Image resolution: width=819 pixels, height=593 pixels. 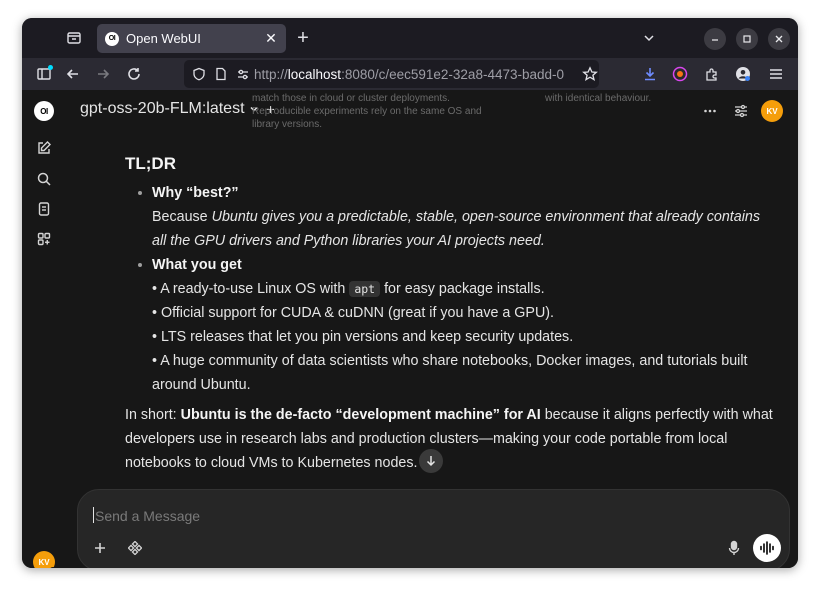 What do you see at coordinates (44, 239) in the screenshot?
I see `workspace-icon` at bounding box center [44, 239].